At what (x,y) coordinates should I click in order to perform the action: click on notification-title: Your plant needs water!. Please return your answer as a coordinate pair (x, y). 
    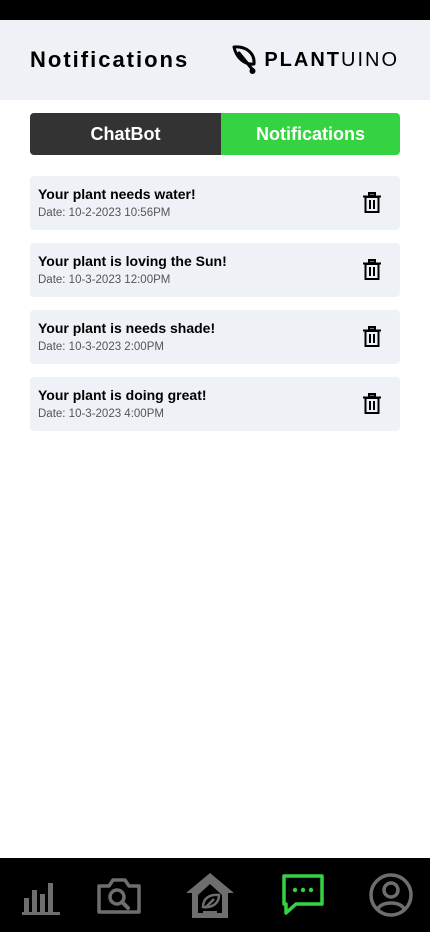
    Looking at the image, I should click on (117, 194).